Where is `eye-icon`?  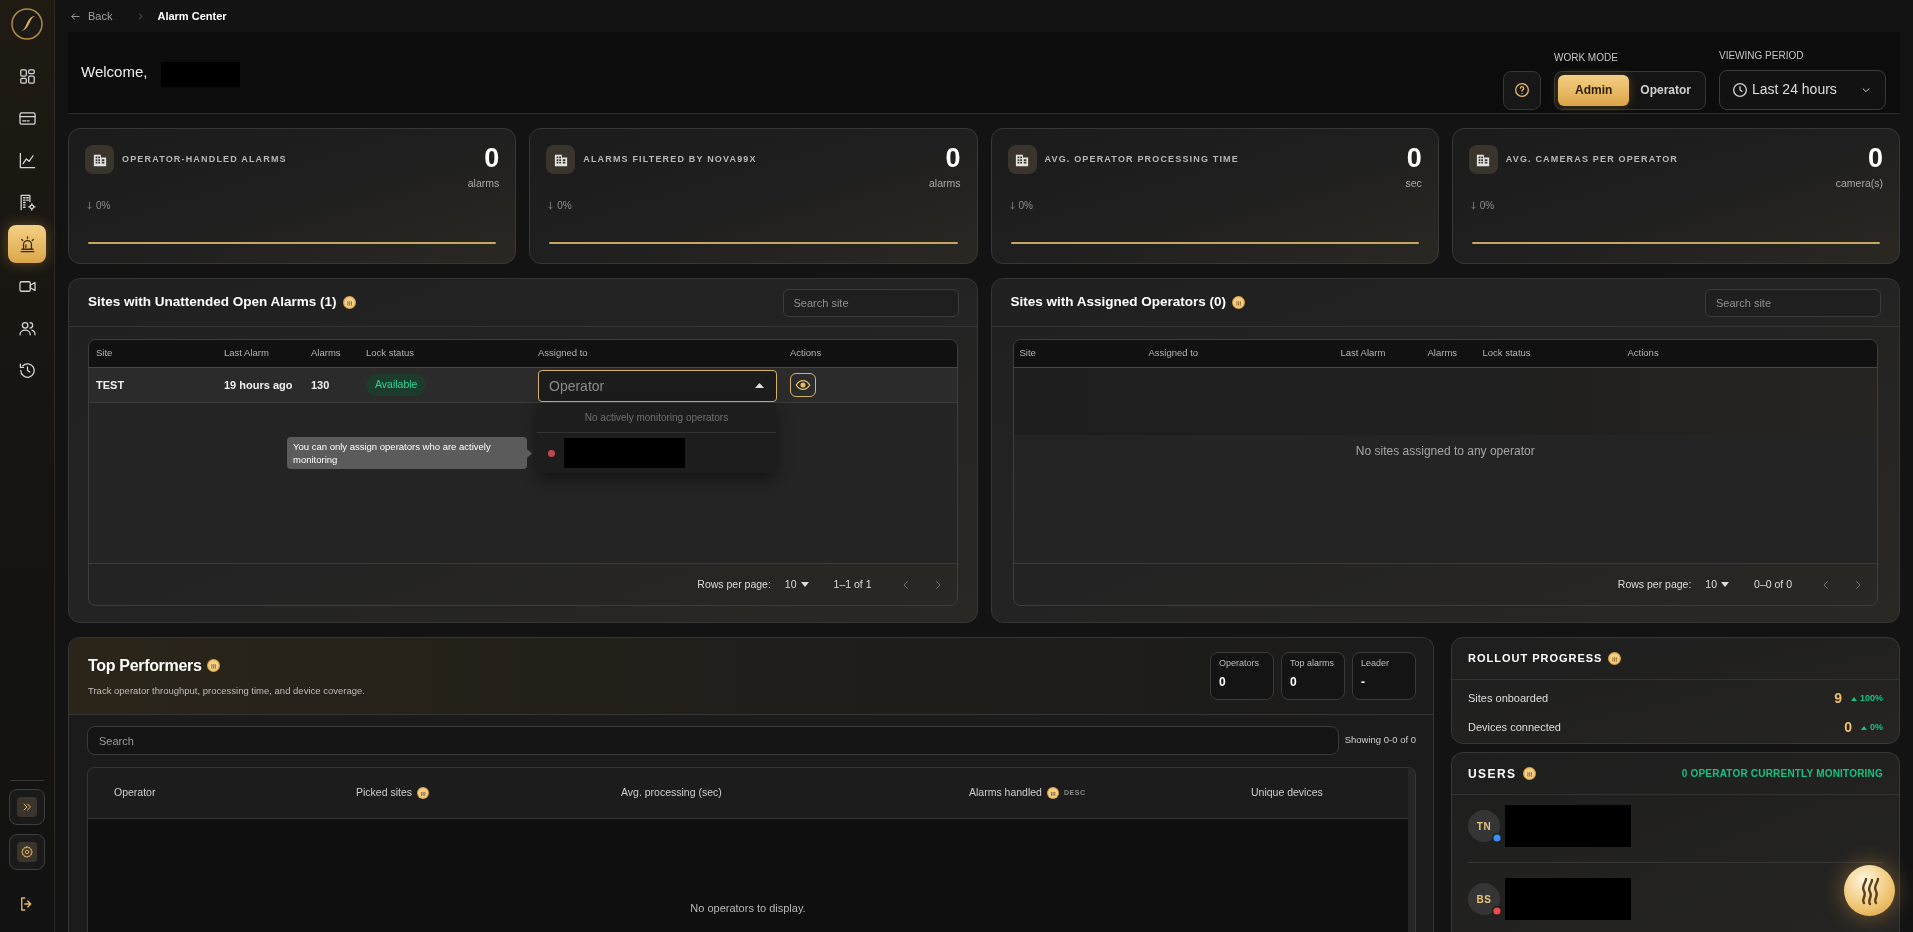 eye-icon is located at coordinates (803, 385).